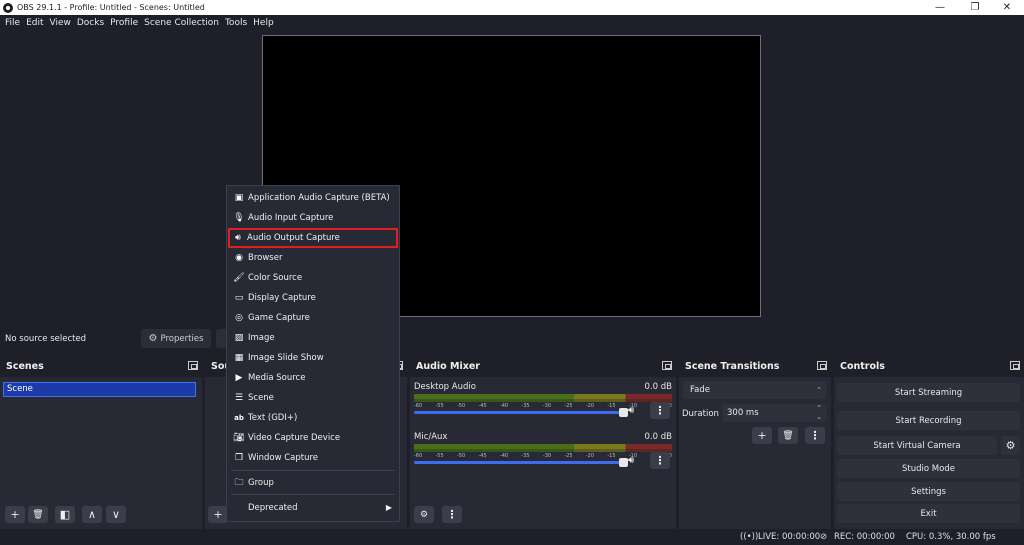 Image resolution: width=1024 pixels, height=545 pixels. Describe the element at coordinates (218, 514) in the screenshot. I see `add-source-button: +` at that location.